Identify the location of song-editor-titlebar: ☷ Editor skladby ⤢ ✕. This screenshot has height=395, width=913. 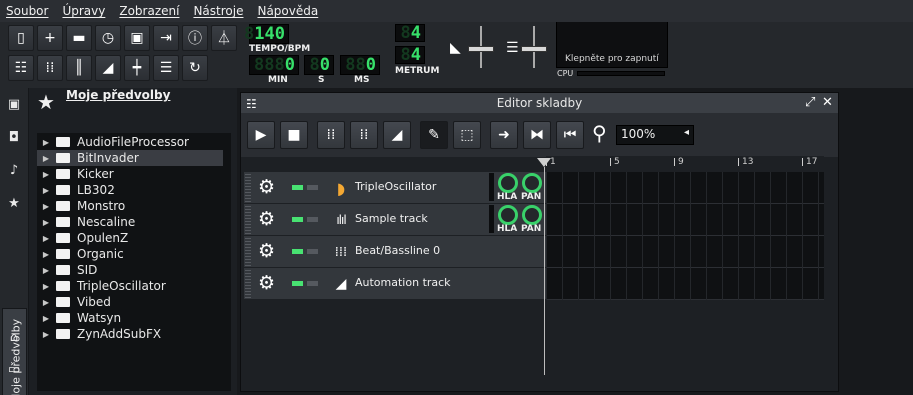
(539, 103).